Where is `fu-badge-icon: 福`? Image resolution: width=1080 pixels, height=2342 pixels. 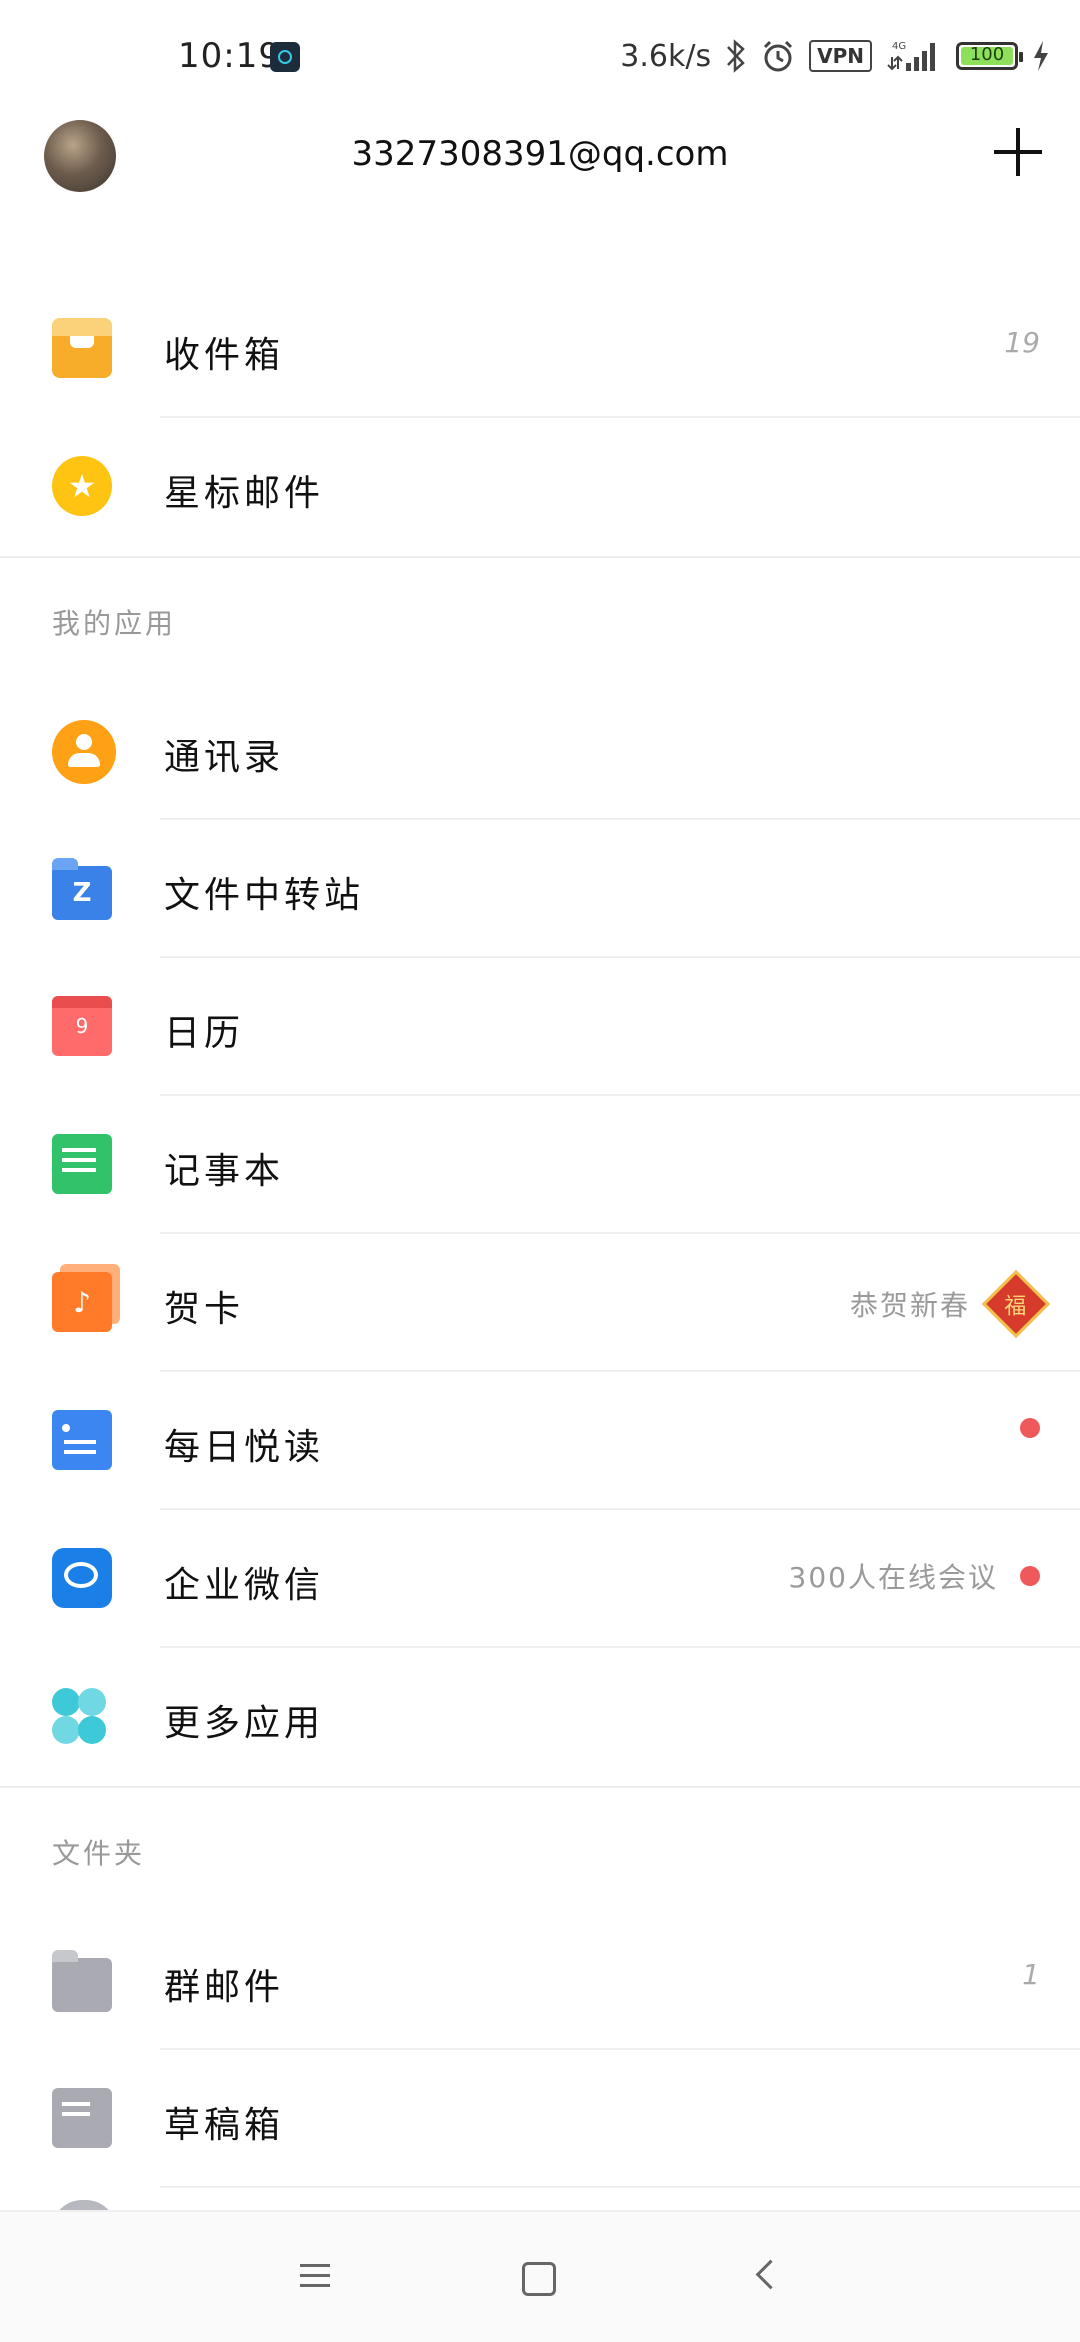 fu-badge-icon: 福 is located at coordinates (1016, 1304).